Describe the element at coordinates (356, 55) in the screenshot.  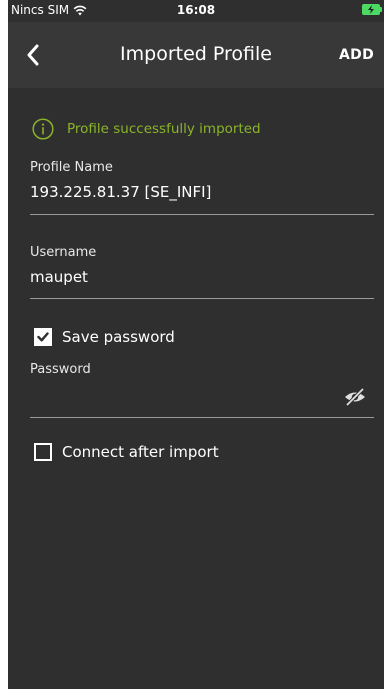
I see `add-button: ADD` at that location.